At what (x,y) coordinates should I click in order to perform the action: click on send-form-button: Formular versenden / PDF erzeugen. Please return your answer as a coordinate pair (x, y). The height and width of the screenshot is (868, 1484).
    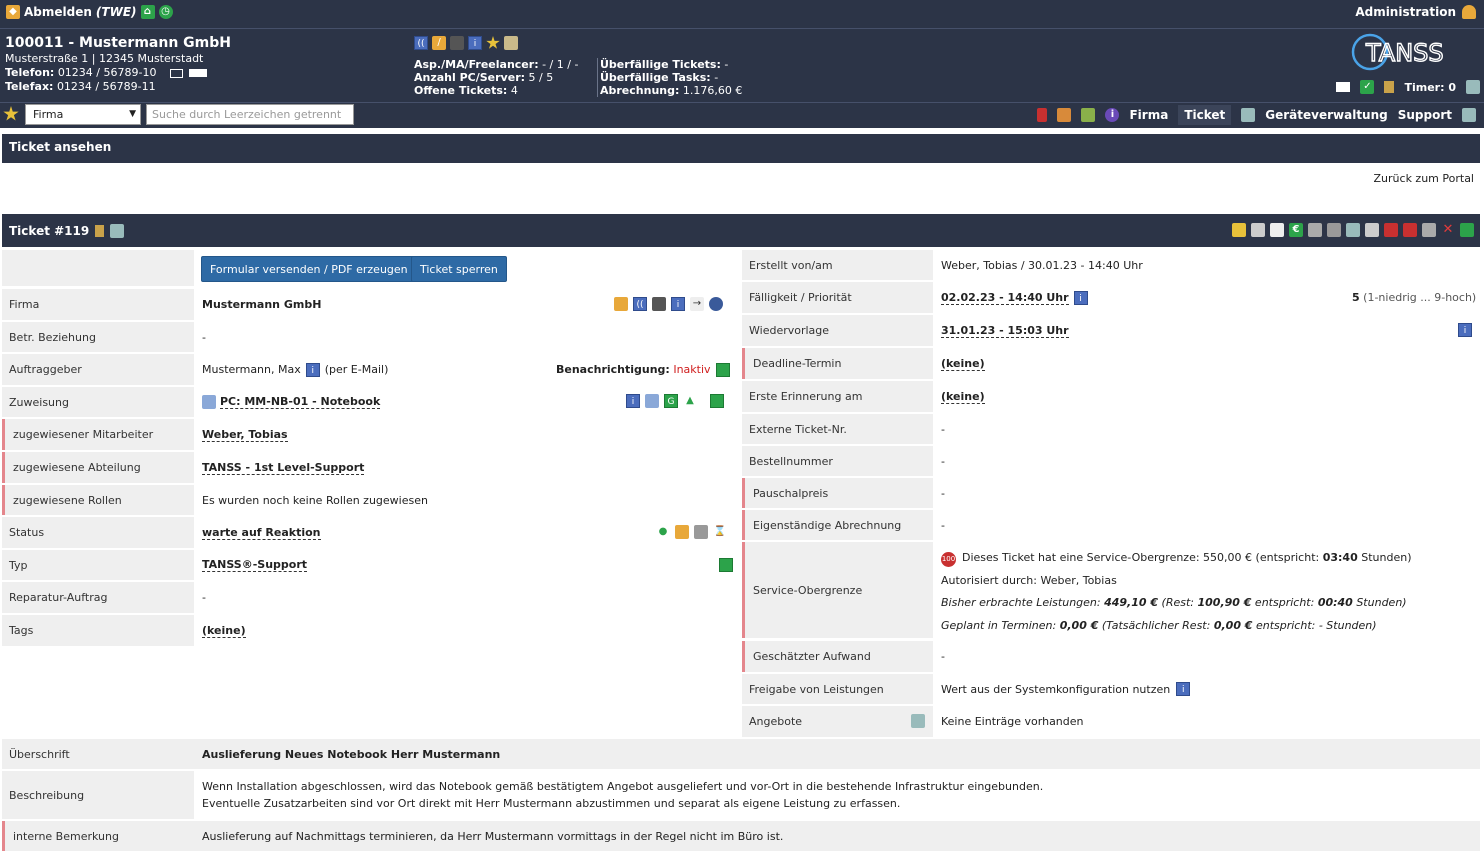
    Looking at the image, I should click on (309, 269).